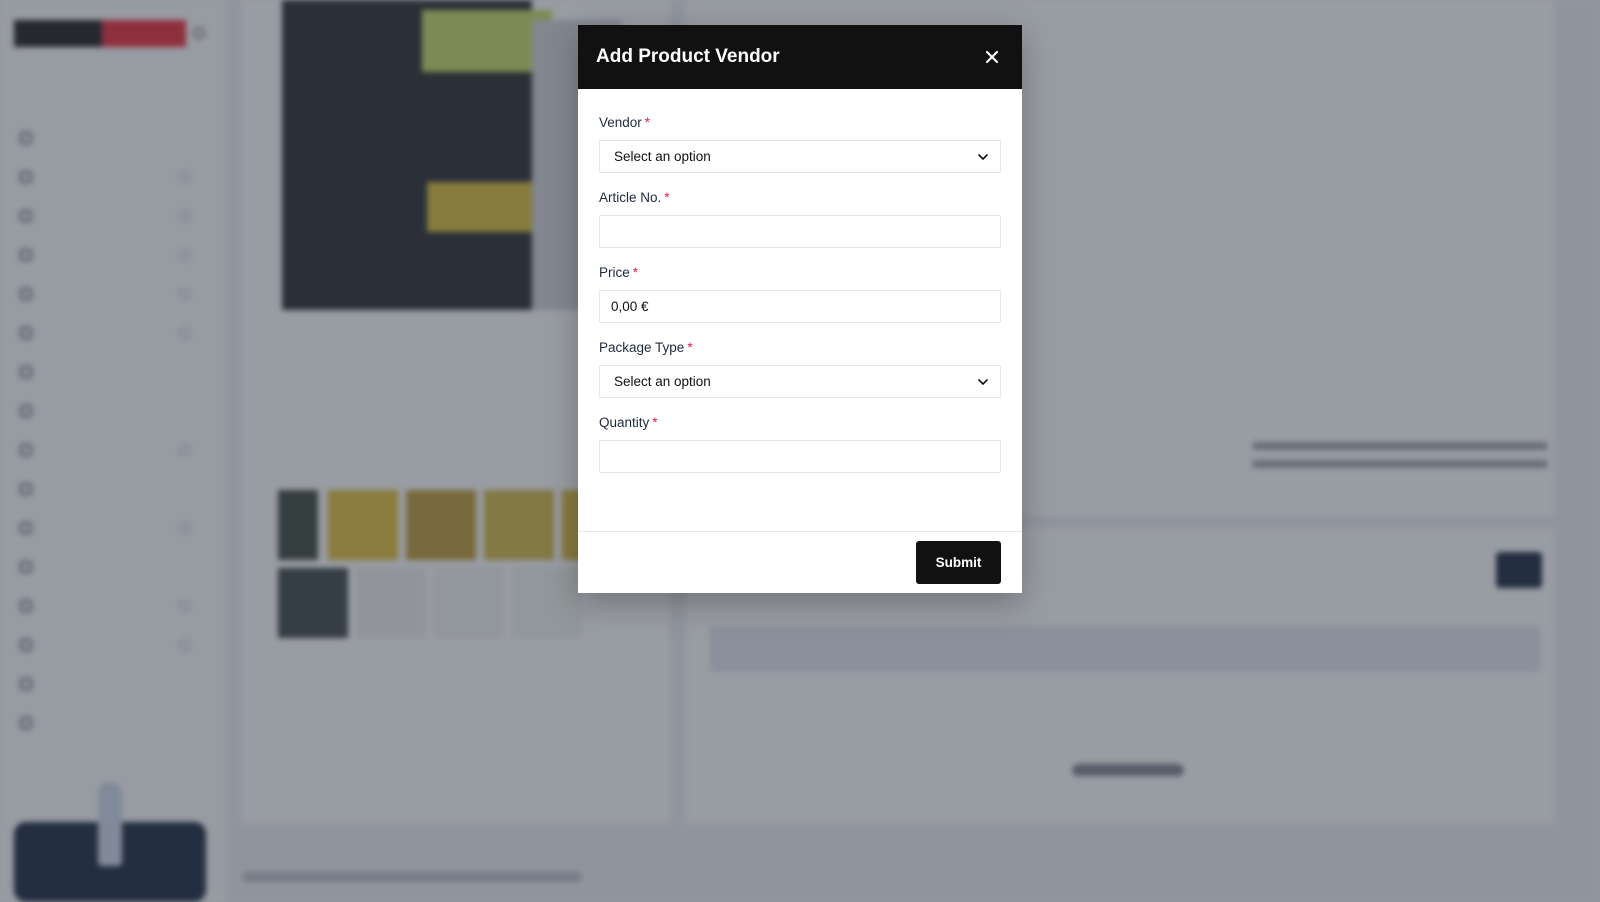  Describe the element at coordinates (688, 56) in the screenshot. I see `modal-title: Add Product Vendor` at that location.